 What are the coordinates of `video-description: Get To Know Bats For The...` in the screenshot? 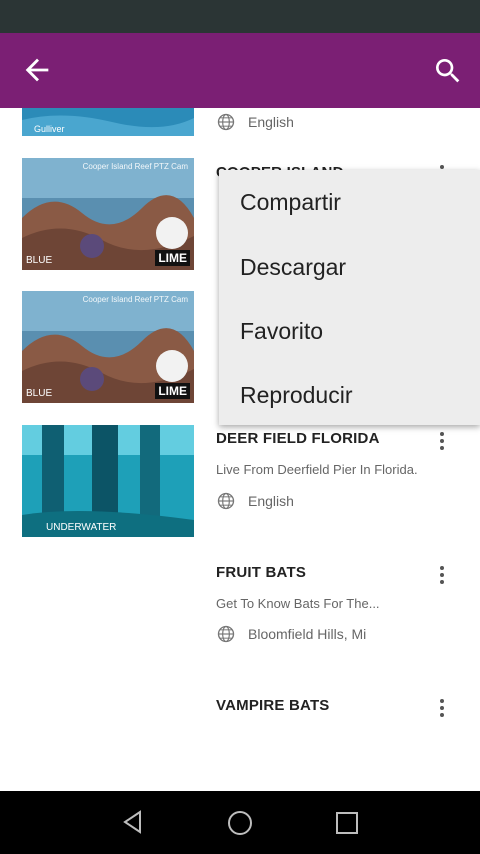 It's located at (298, 603).